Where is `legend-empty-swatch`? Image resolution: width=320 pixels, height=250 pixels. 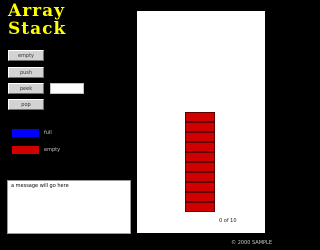 legend-empty-swatch is located at coordinates (25, 150).